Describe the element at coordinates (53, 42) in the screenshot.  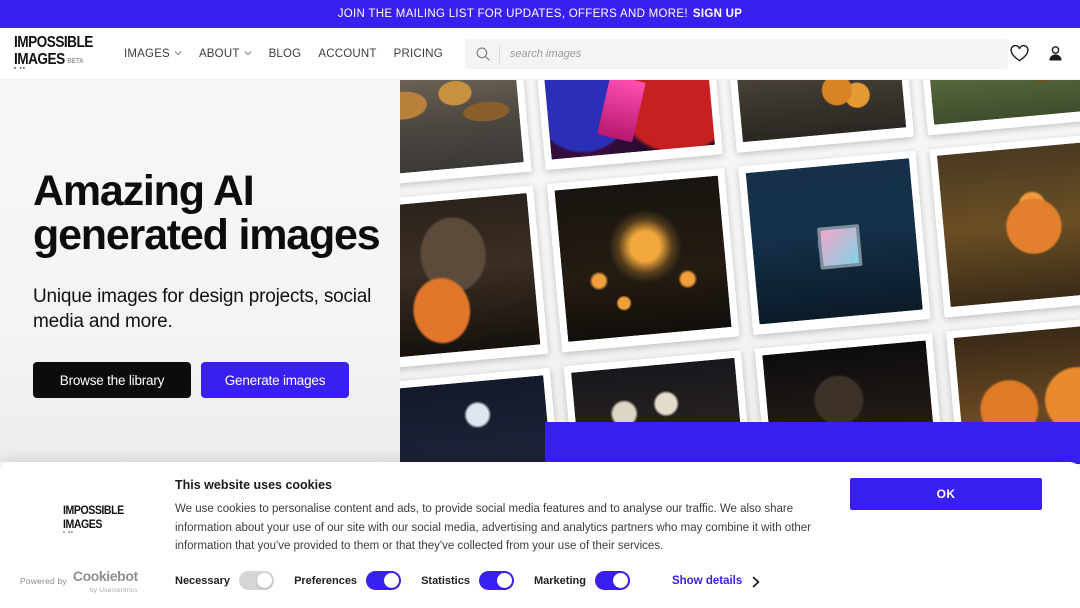
I see `logo-line-1: IMPOSSIBLE` at that location.